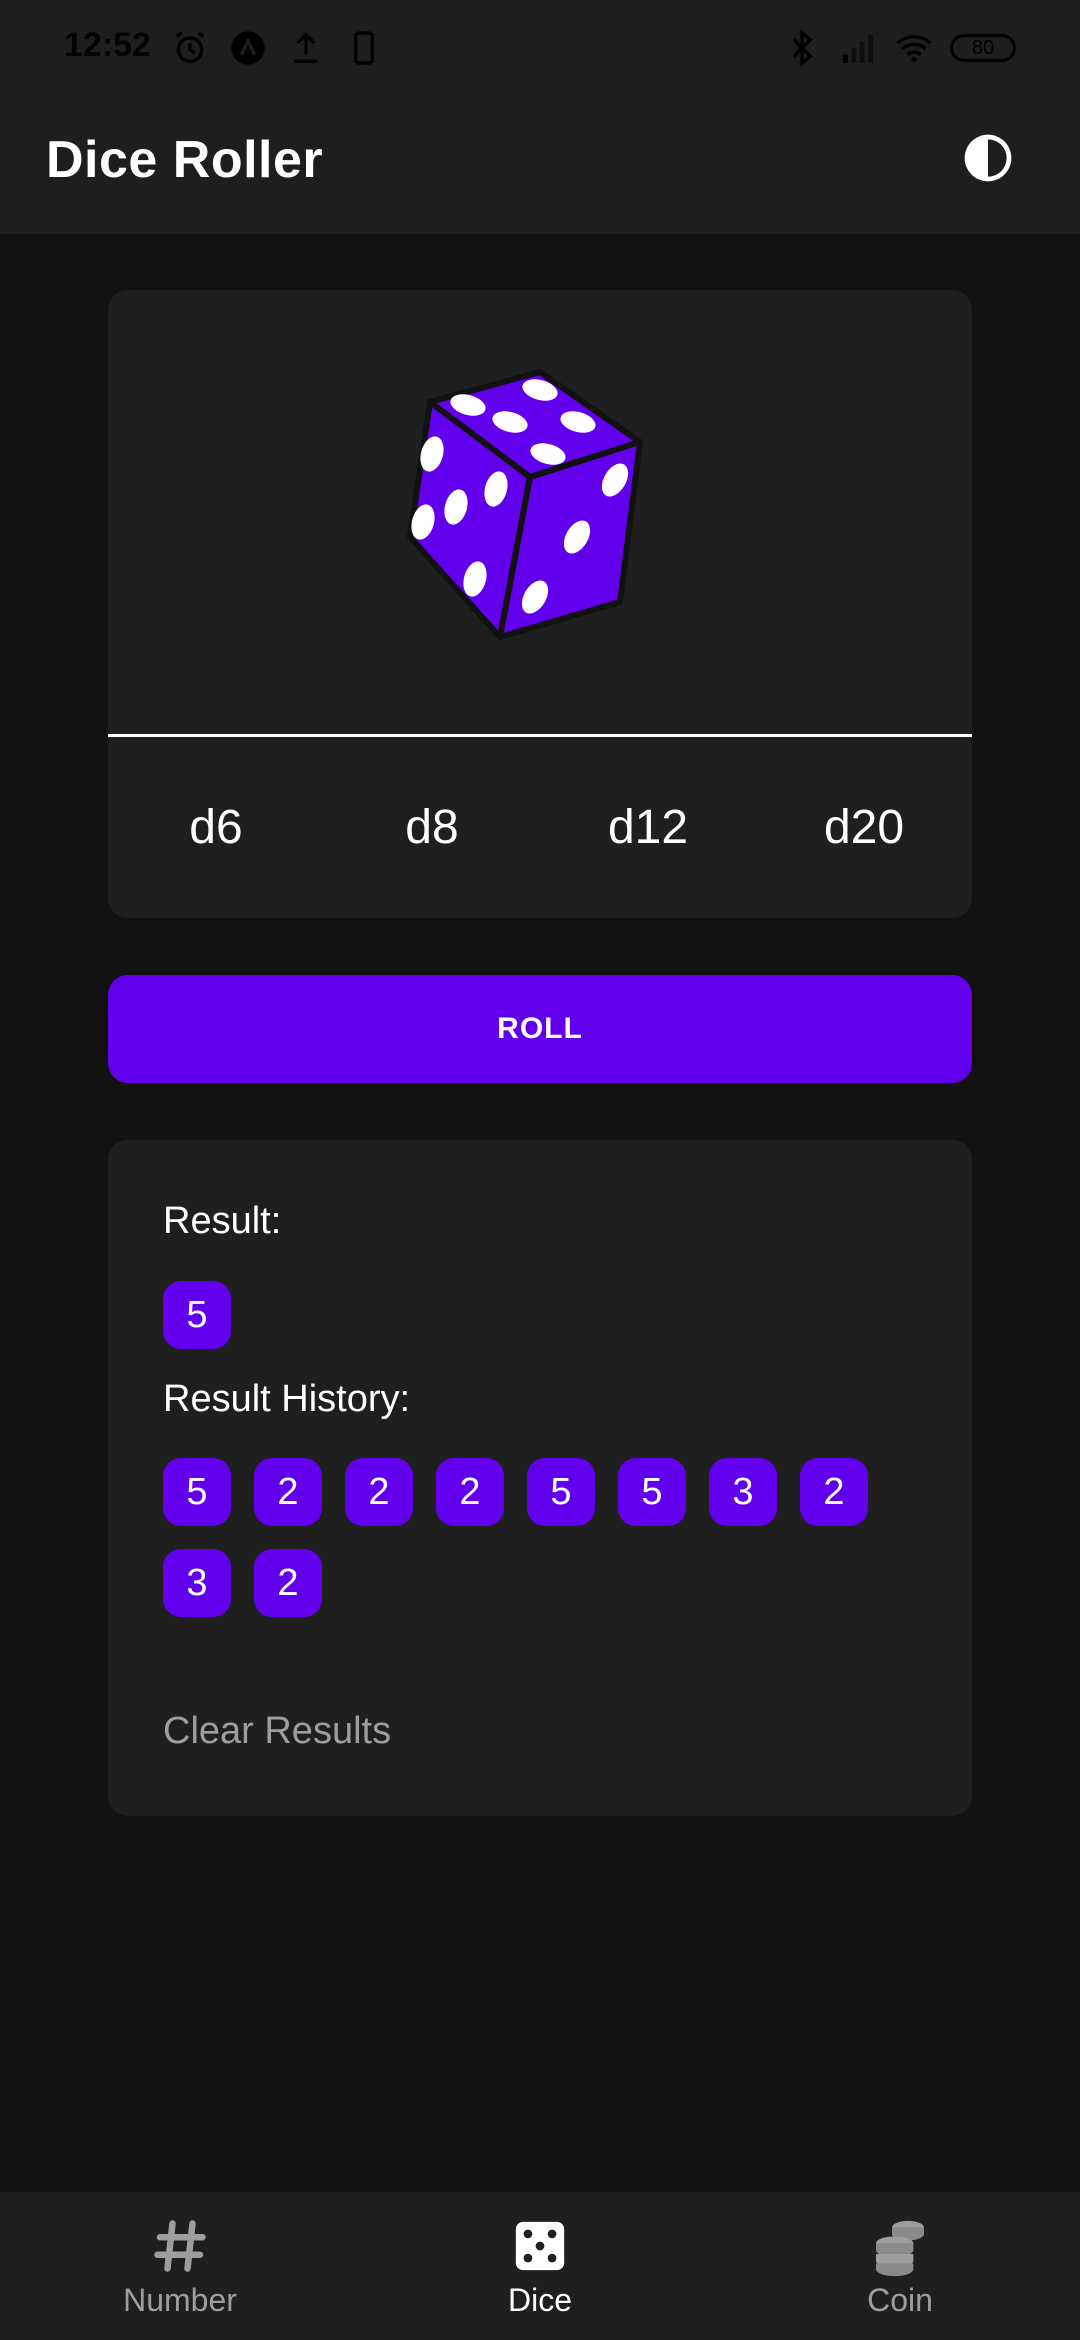 The height and width of the screenshot is (2340, 1080). Describe the element at coordinates (180, 2300) in the screenshot. I see `nav-label-number: Number` at that location.